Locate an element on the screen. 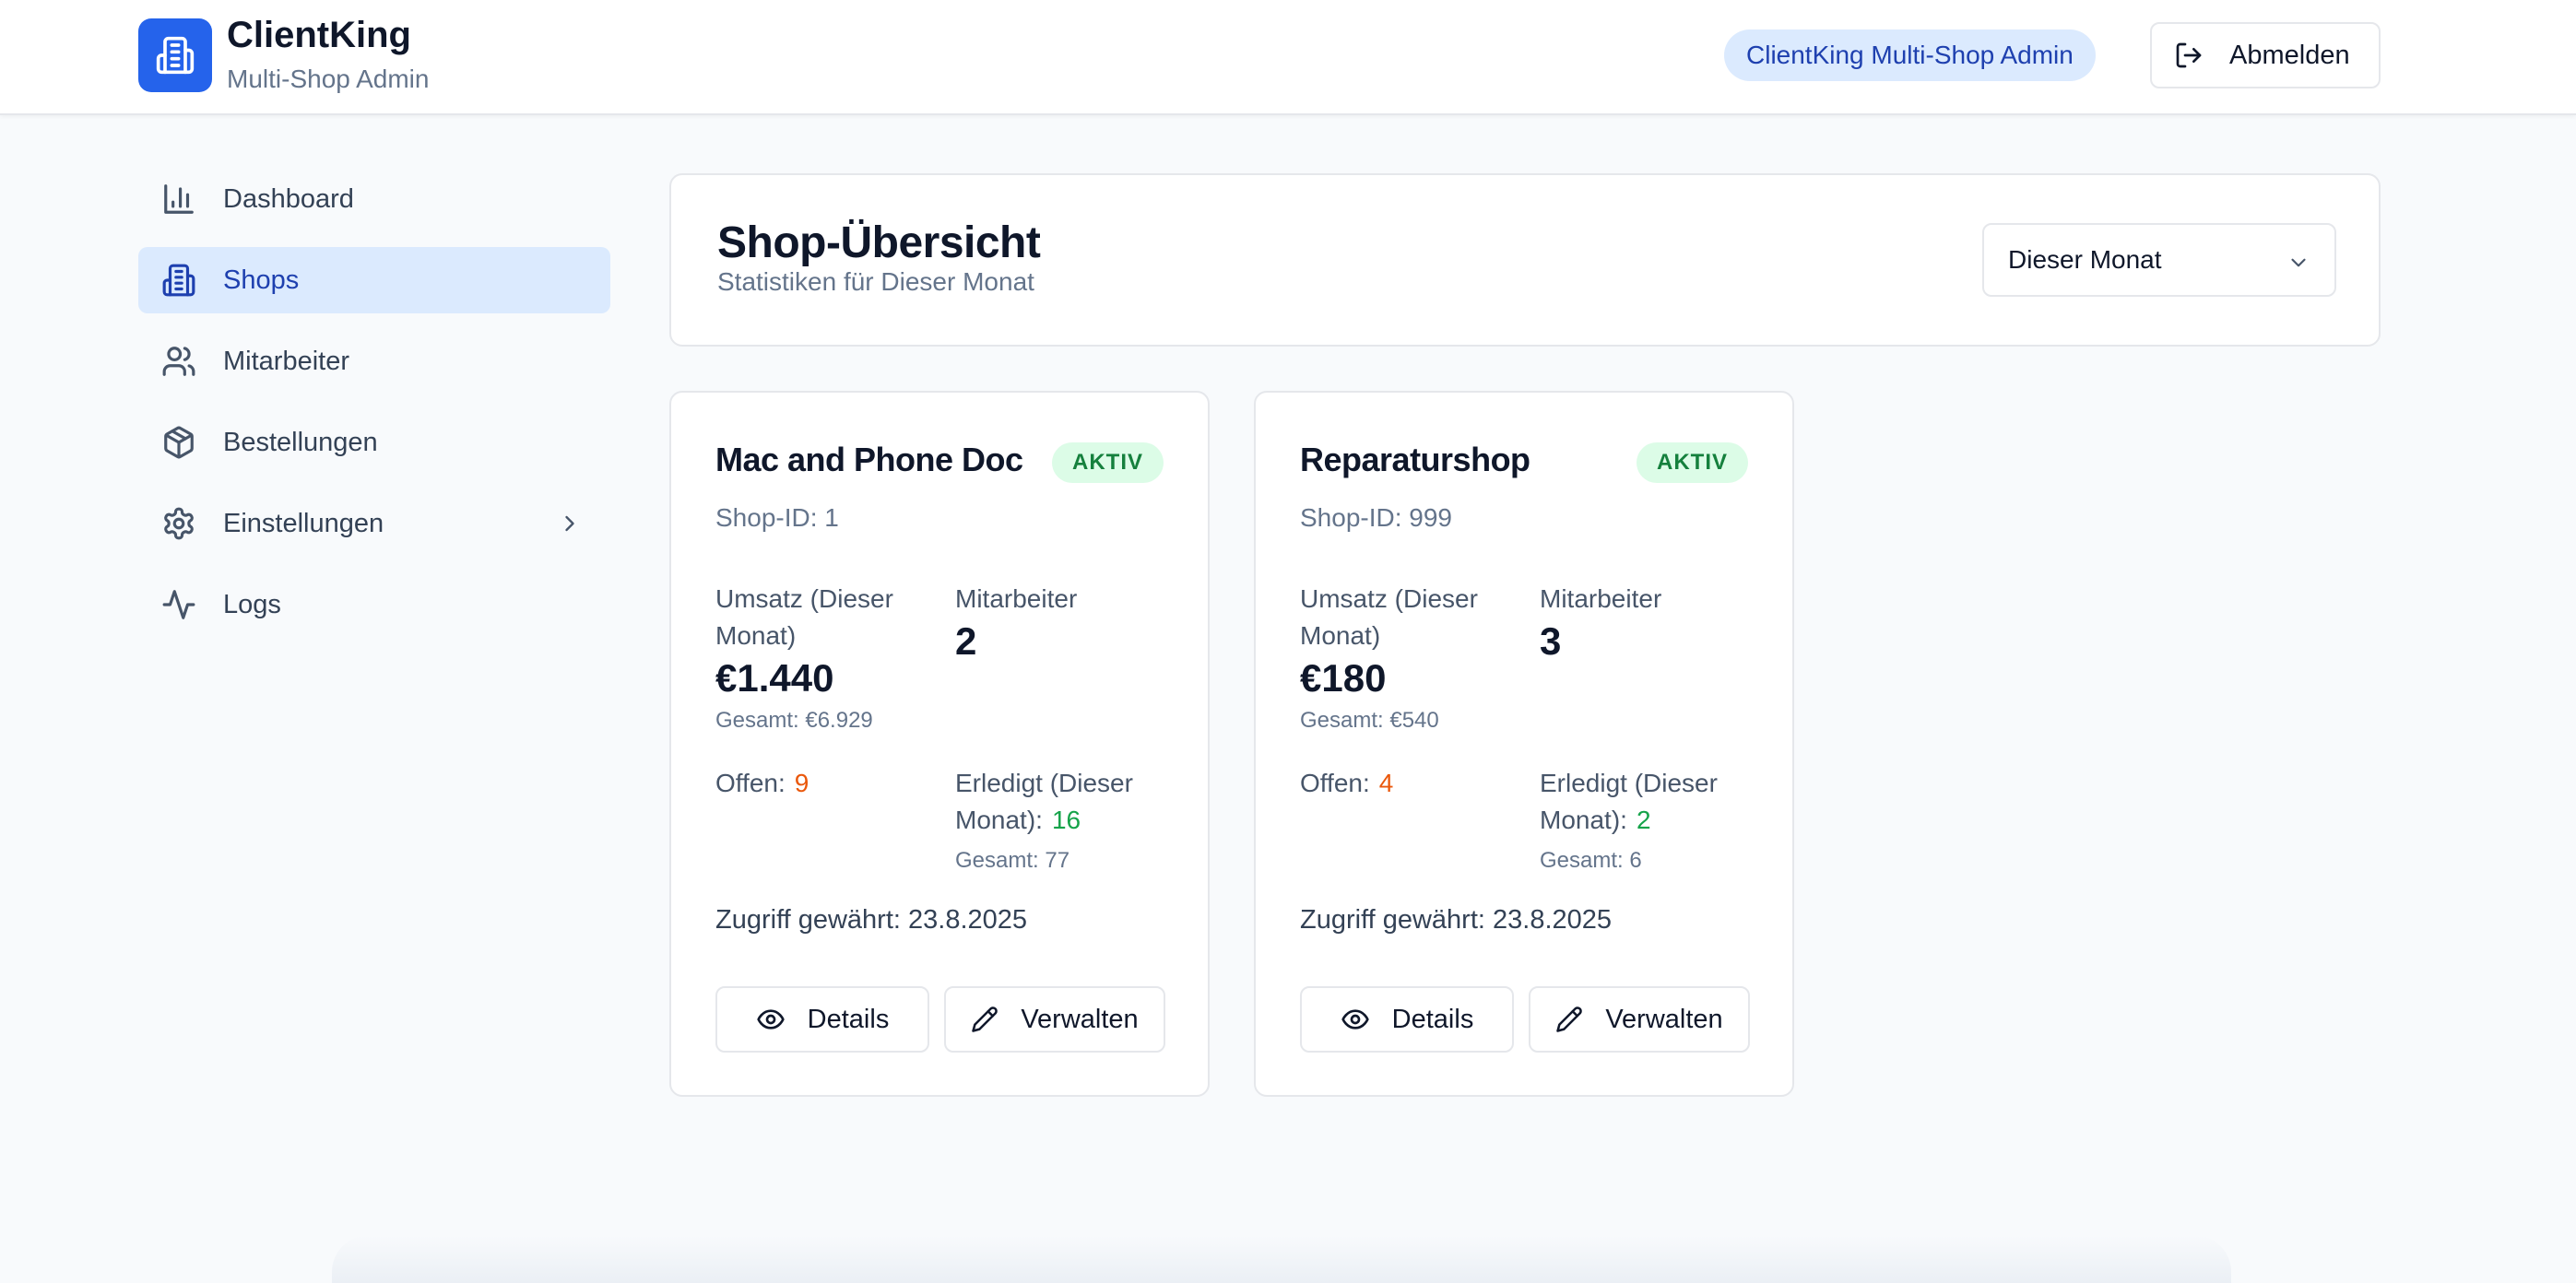 This screenshot has height=1283, width=2576. done-total: Gesamt: 6 is located at coordinates (1591, 860).